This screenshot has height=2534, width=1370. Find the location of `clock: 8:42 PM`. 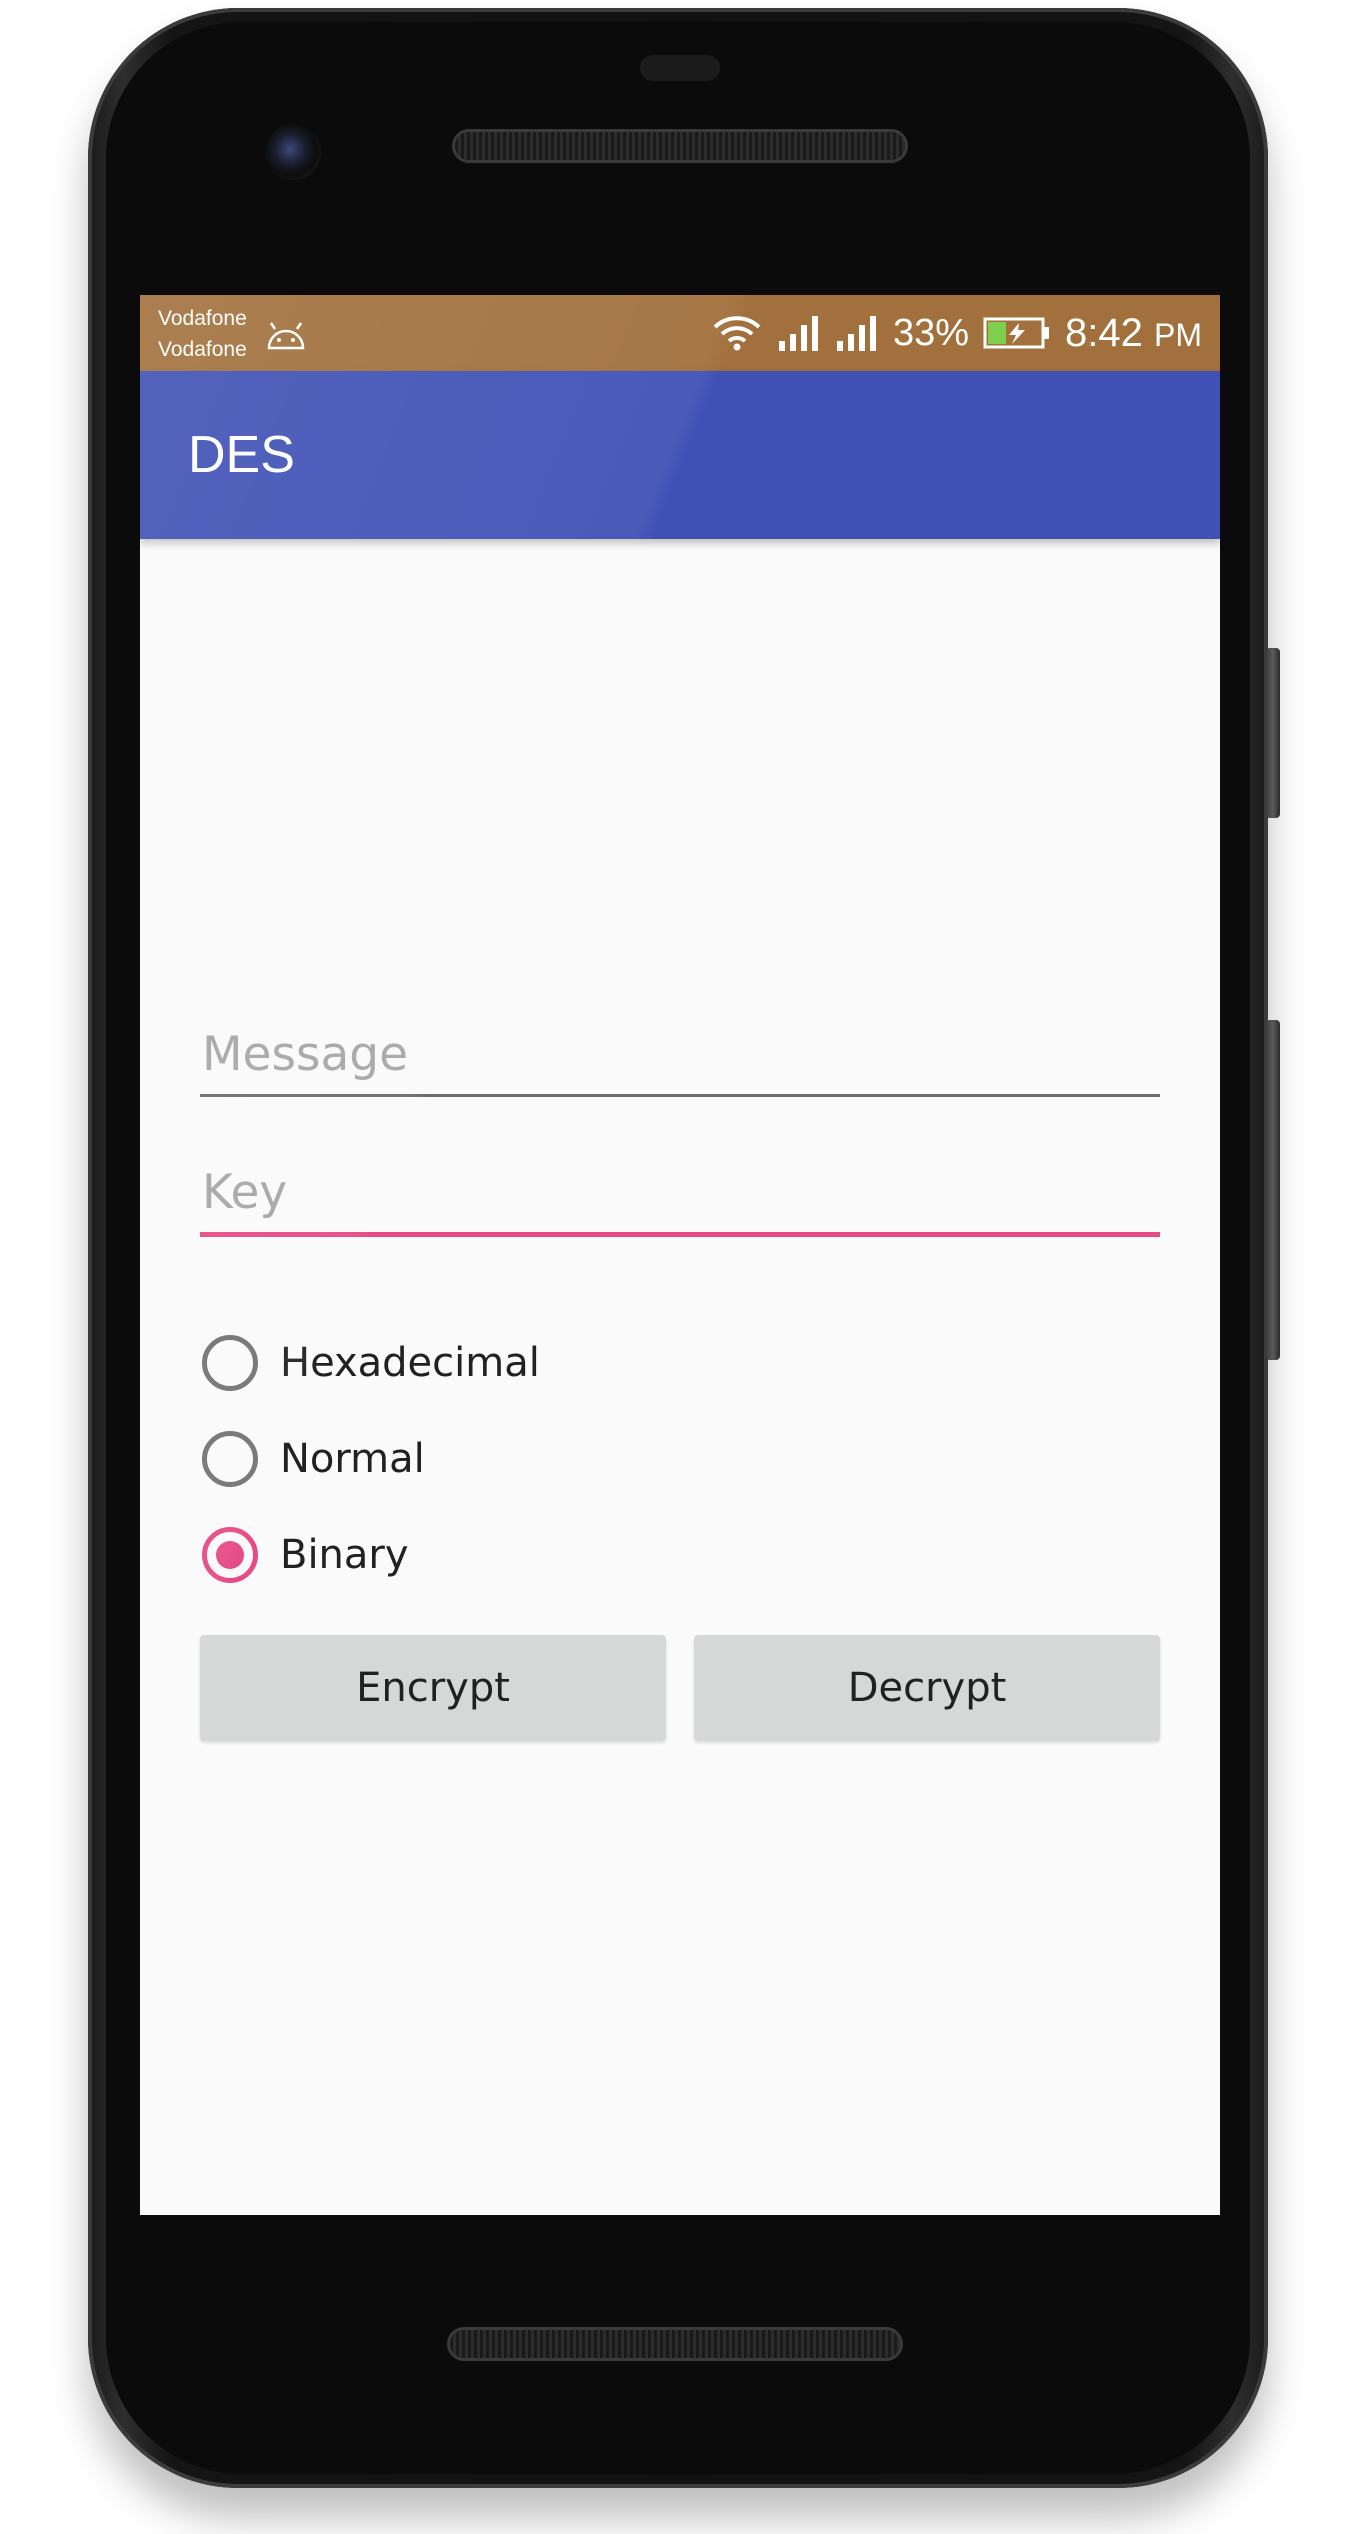

clock: 8:42 PM is located at coordinates (1133, 333).